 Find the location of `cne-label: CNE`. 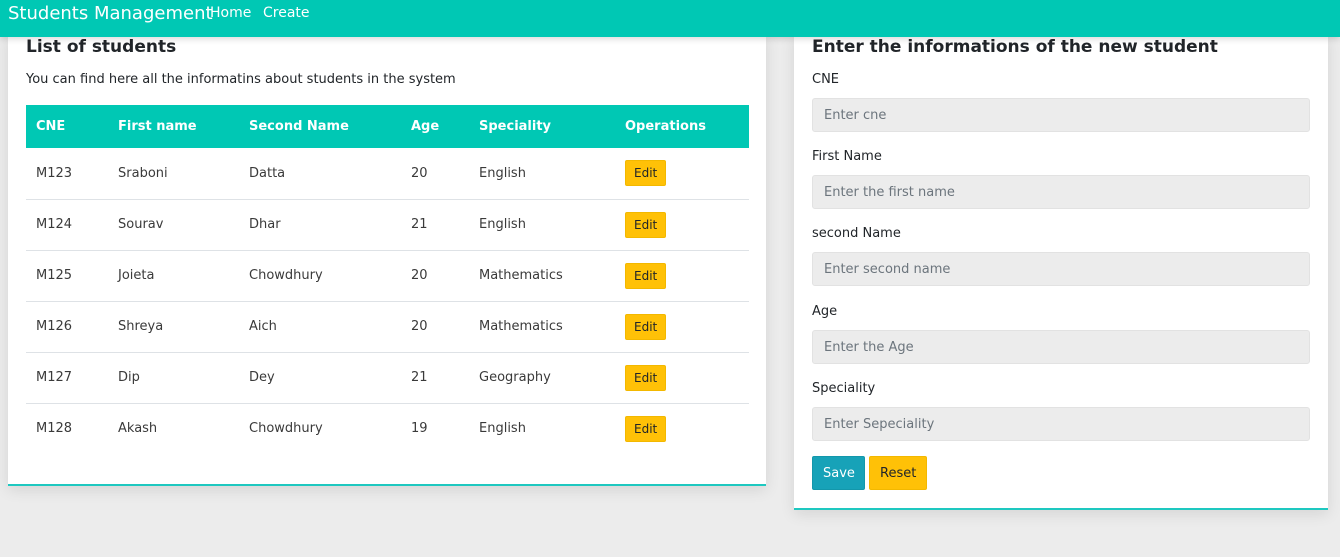

cne-label: CNE is located at coordinates (826, 79).